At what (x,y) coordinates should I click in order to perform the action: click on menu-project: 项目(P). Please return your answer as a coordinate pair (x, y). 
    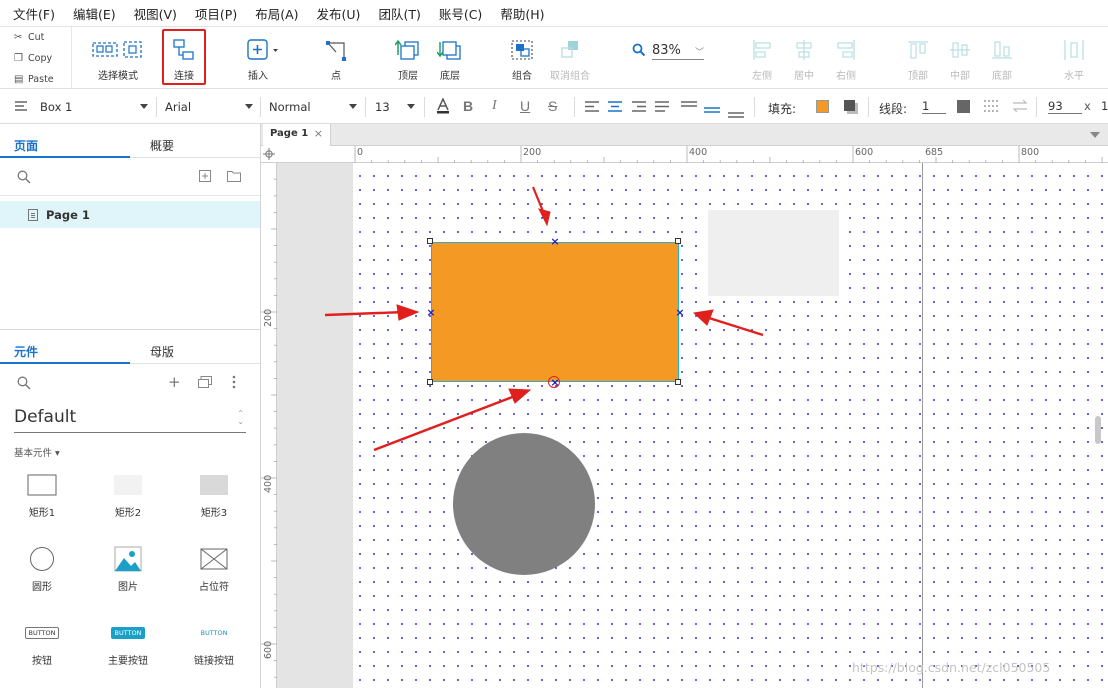
    Looking at the image, I should click on (216, 13).